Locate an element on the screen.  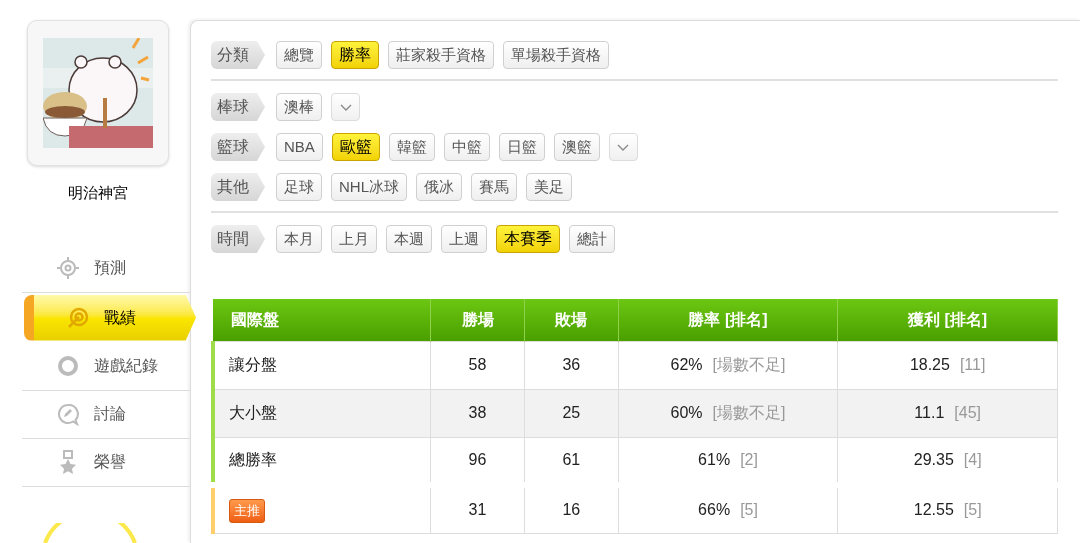
filter-chip: 中籃 is located at coordinates (466, 147).